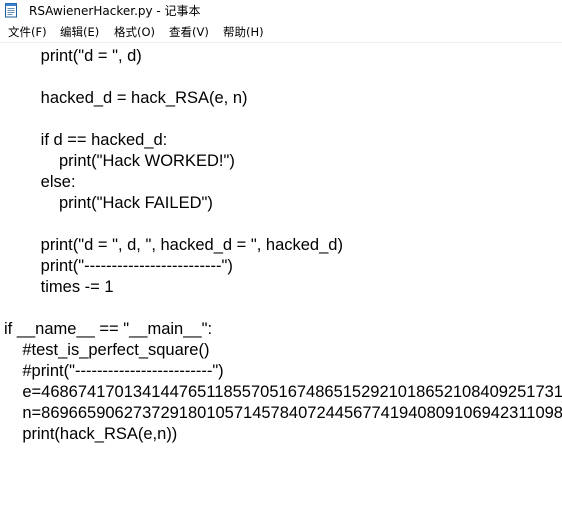 The image size is (562, 517). Describe the element at coordinates (79, 32) in the screenshot. I see `menu-edit: 编辑(E)` at that location.